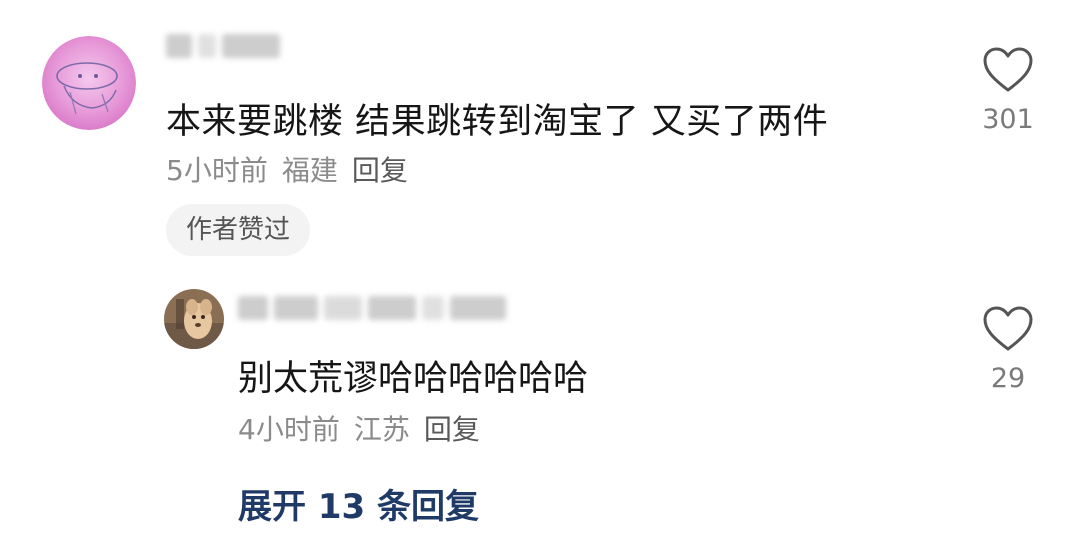 The image size is (1080, 560). What do you see at coordinates (497, 122) in the screenshot?
I see `comment-text: 本来要跳楼 结果跳转到淘宝了 又买了两件` at bounding box center [497, 122].